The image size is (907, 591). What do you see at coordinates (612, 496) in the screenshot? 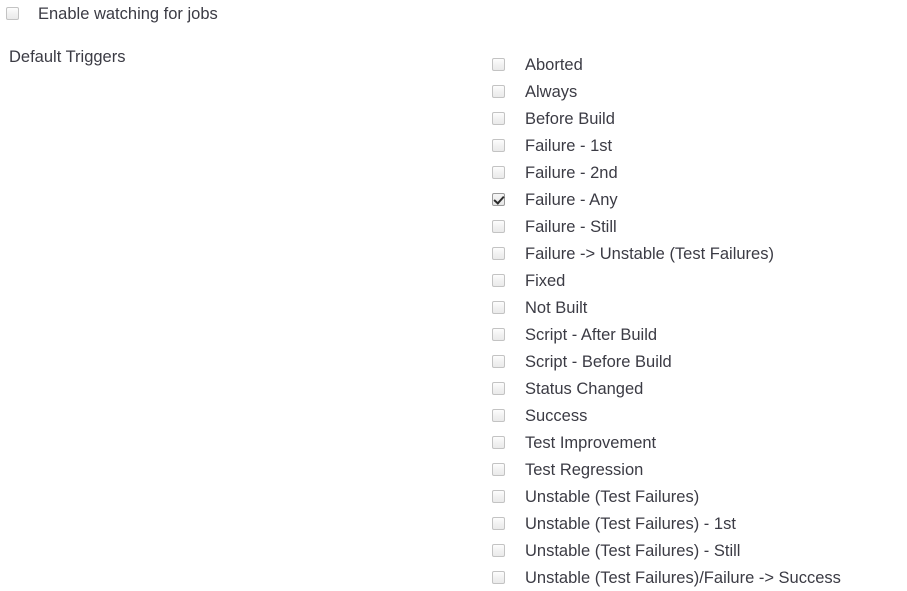
I see `trigger-label: Unstable (Test Failures)` at bounding box center [612, 496].